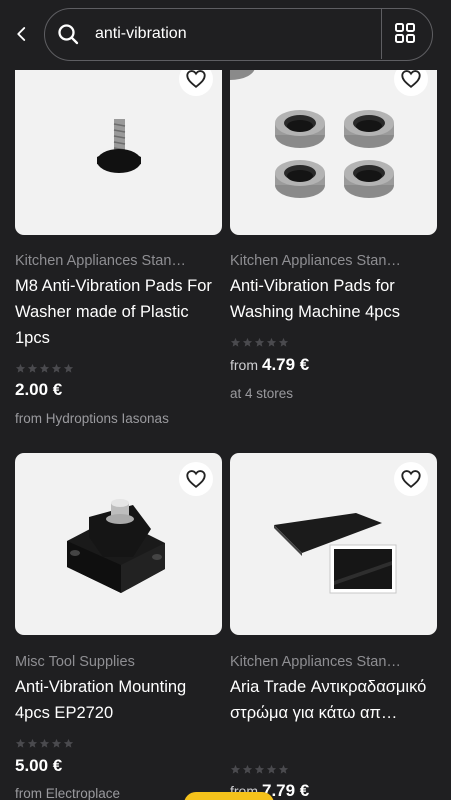 This screenshot has height=800, width=451. I want to click on product-category: Misc Tool Supplies, so click(75, 662).